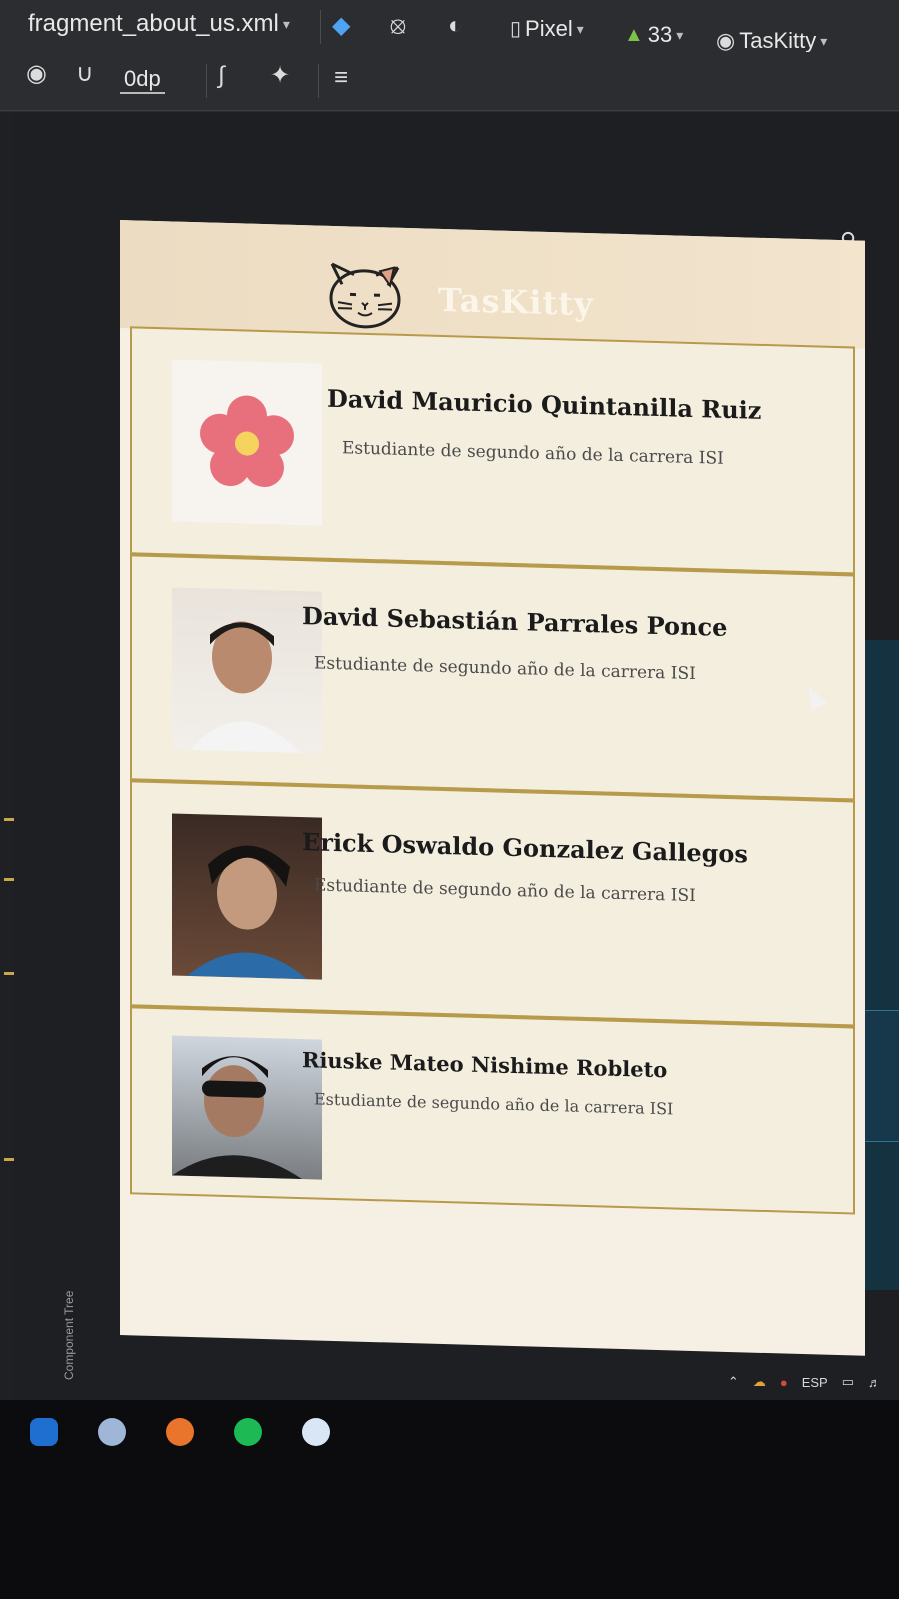 The image size is (899, 1599). I want to click on rotate-icon: ⦻, so click(398, 25).